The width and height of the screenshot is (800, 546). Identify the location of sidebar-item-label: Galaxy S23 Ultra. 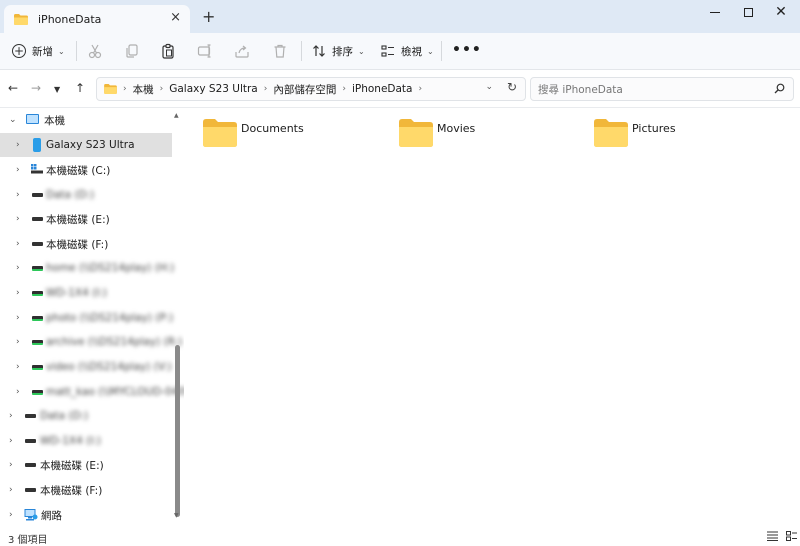
(90, 145).